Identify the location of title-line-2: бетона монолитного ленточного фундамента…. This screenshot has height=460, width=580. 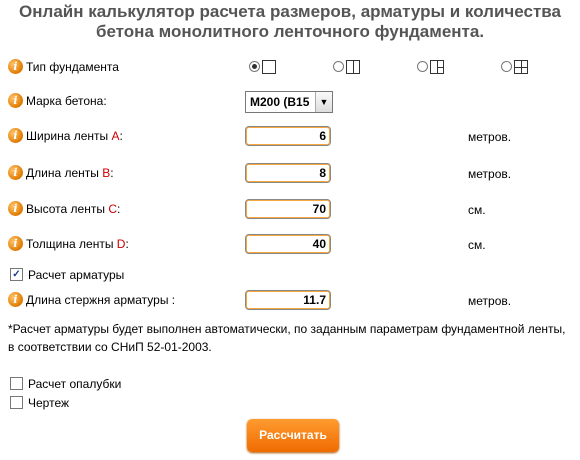
(290, 31).